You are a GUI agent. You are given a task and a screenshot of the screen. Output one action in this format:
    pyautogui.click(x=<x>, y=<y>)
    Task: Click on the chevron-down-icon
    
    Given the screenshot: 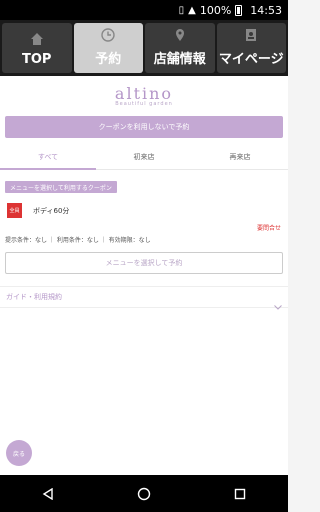 What is the action you would take?
    pyautogui.click(x=278, y=302)
    